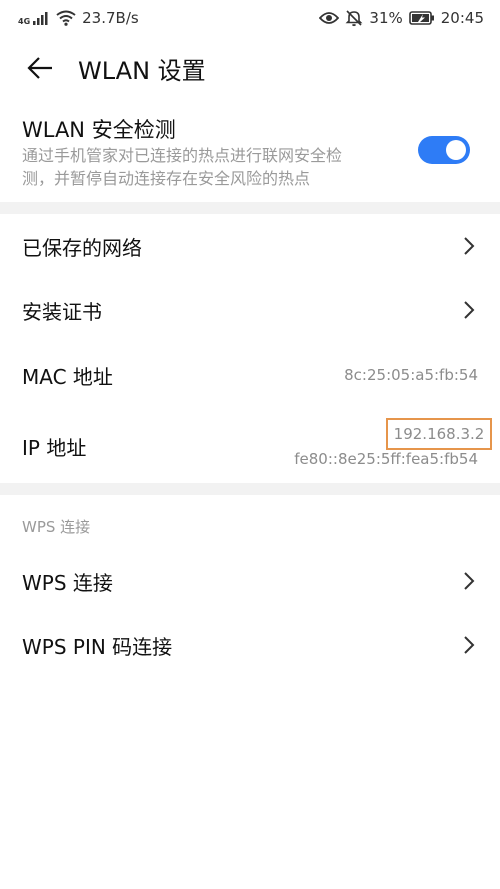 The height and width of the screenshot is (889, 500). Describe the element at coordinates (250, 18) in the screenshot. I see `status-bar: 4G 23.7B/s 31% 20:45` at that location.